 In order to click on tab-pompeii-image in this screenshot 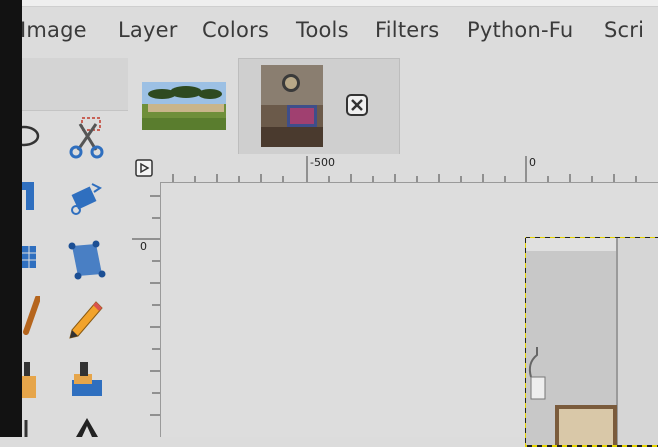, I will do `click(183, 106)`.